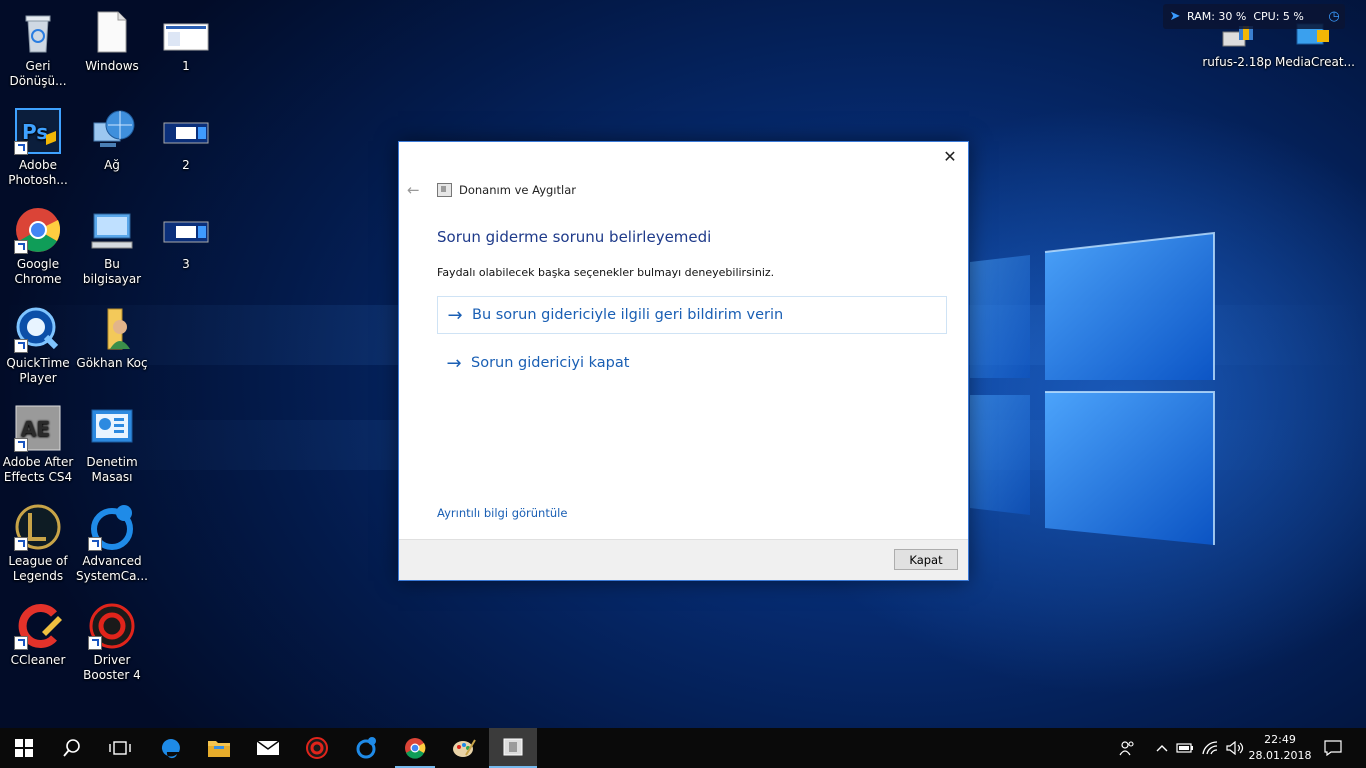 The width and height of the screenshot is (1366, 768). What do you see at coordinates (1211, 748) in the screenshot?
I see `wifi-button` at bounding box center [1211, 748].